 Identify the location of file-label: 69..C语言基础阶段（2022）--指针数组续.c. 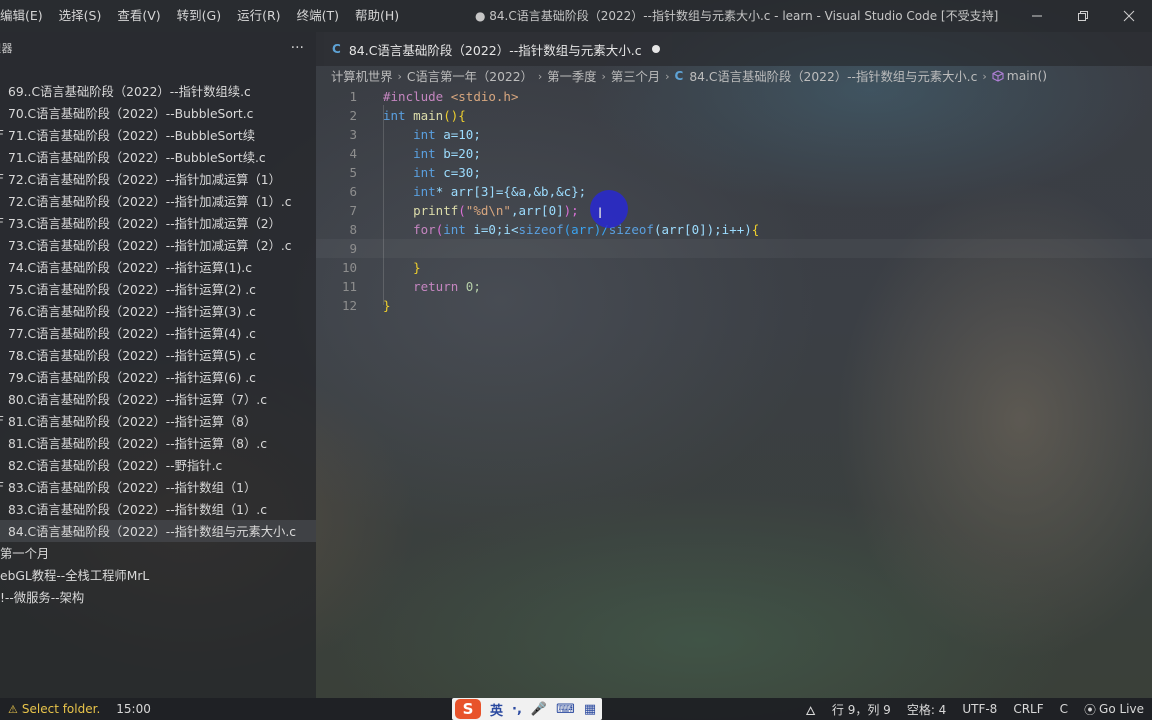
(129, 92).